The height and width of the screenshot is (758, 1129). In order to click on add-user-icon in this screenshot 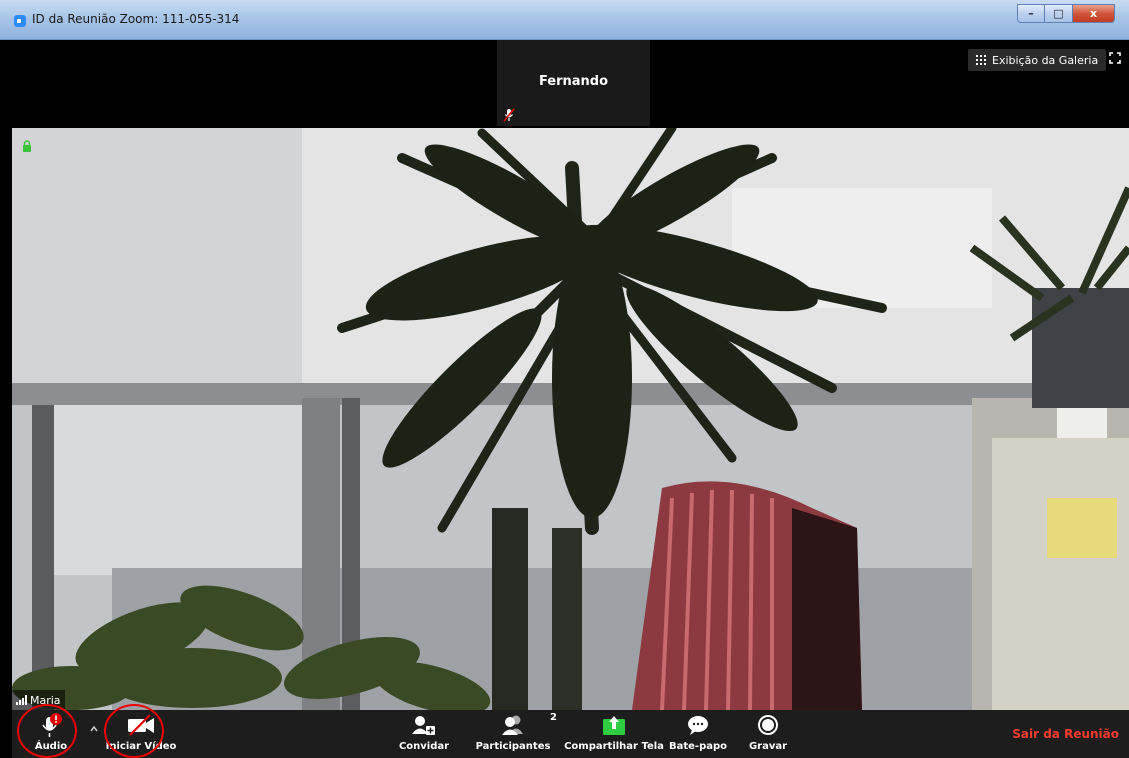, I will do `click(423, 725)`.